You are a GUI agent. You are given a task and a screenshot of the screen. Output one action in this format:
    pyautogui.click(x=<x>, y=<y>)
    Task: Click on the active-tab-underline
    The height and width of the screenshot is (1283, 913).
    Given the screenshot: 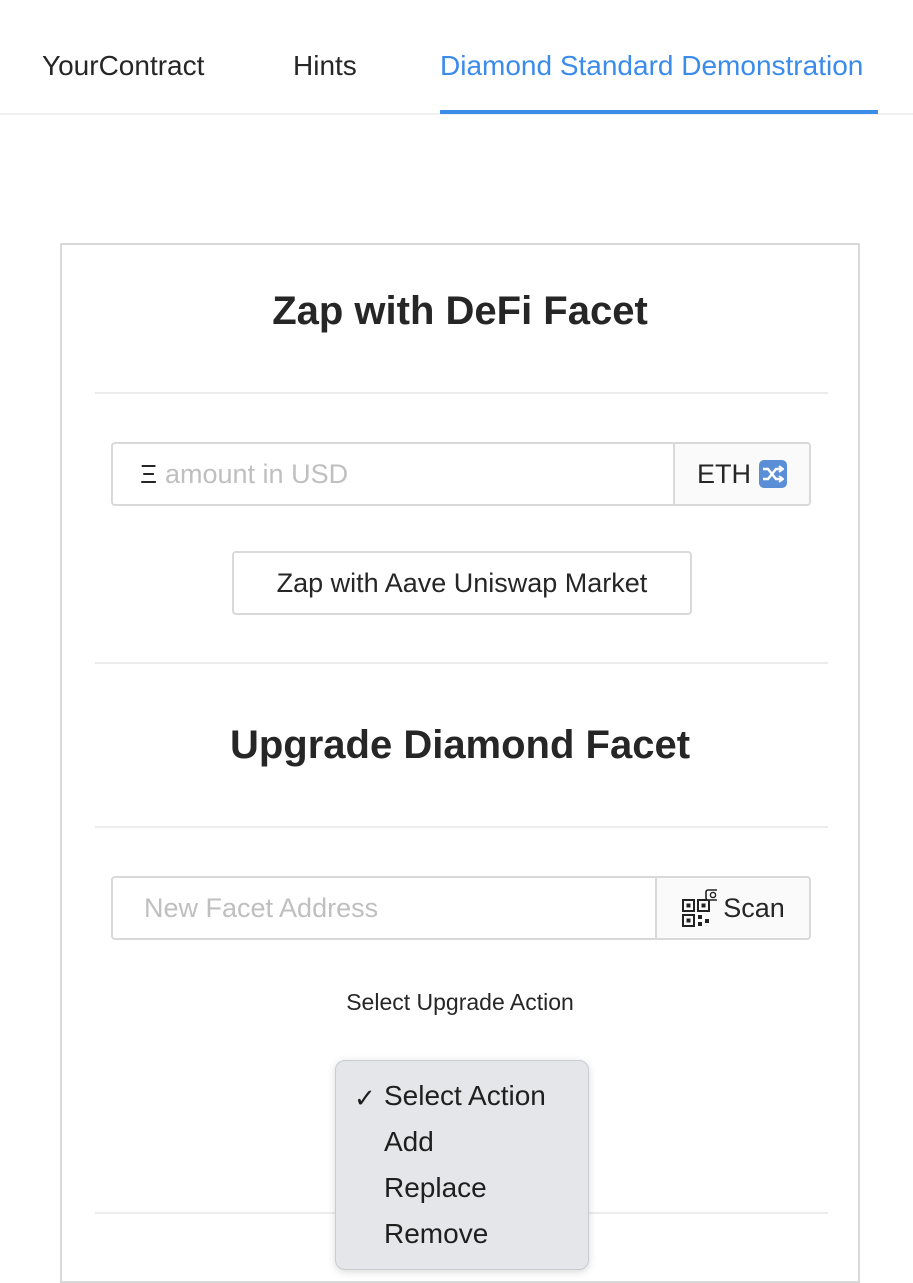 What is the action you would take?
    pyautogui.click(x=659, y=112)
    